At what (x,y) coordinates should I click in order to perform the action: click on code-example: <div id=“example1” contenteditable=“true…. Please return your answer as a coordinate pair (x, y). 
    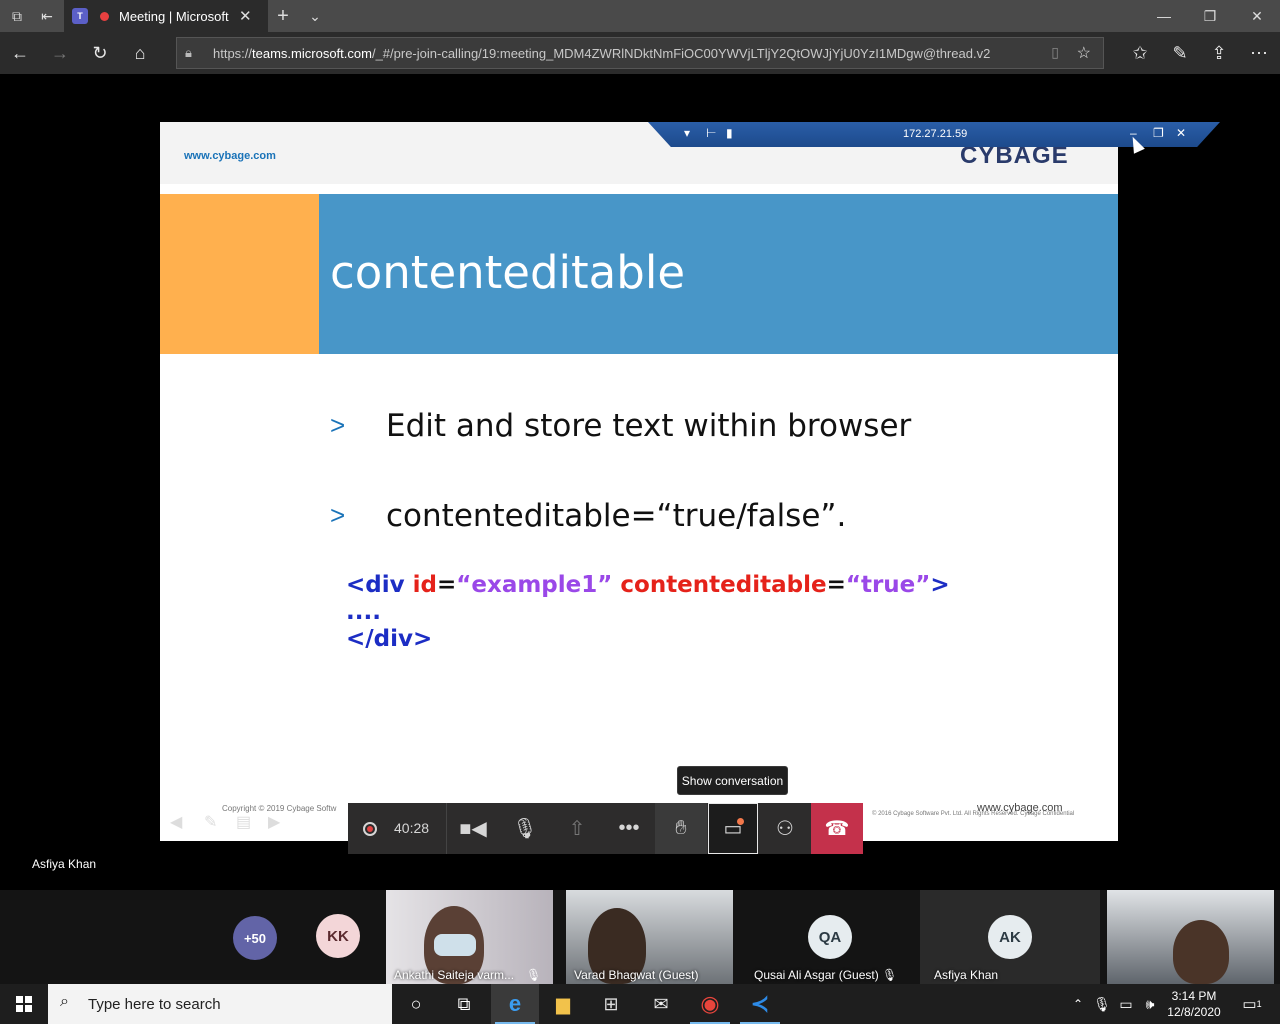
    Looking at the image, I should click on (648, 612).